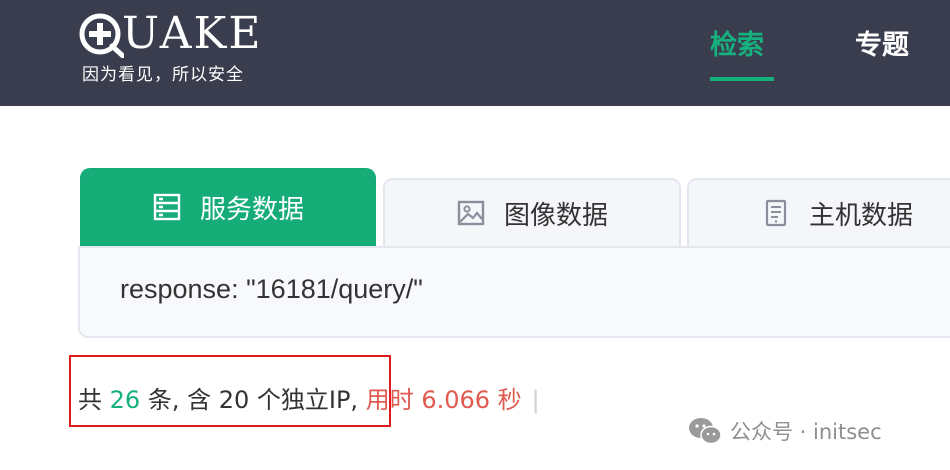  Describe the element at coordinates (251, 209) in the screenshot. I see `tab-label: 服务数据` at that location.